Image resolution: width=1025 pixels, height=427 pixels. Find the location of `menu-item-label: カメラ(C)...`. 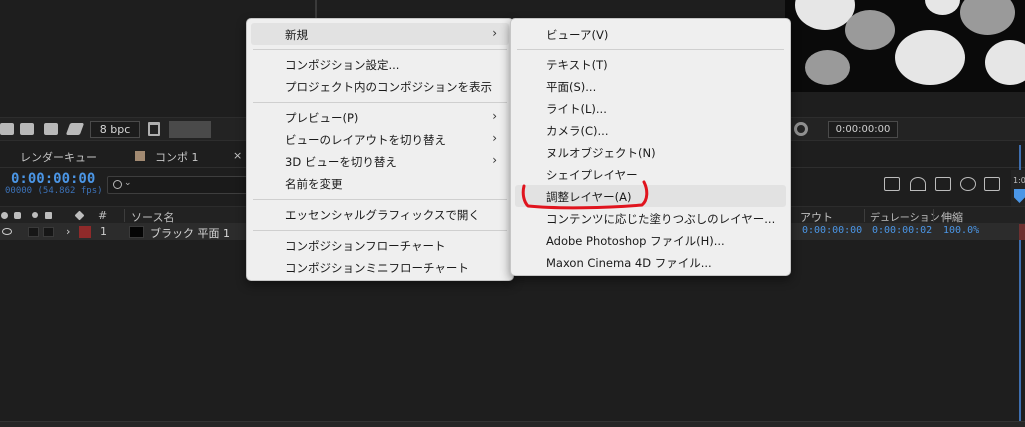

menu-item-label: カメラ(C)... is located at coordinates (577, 131).